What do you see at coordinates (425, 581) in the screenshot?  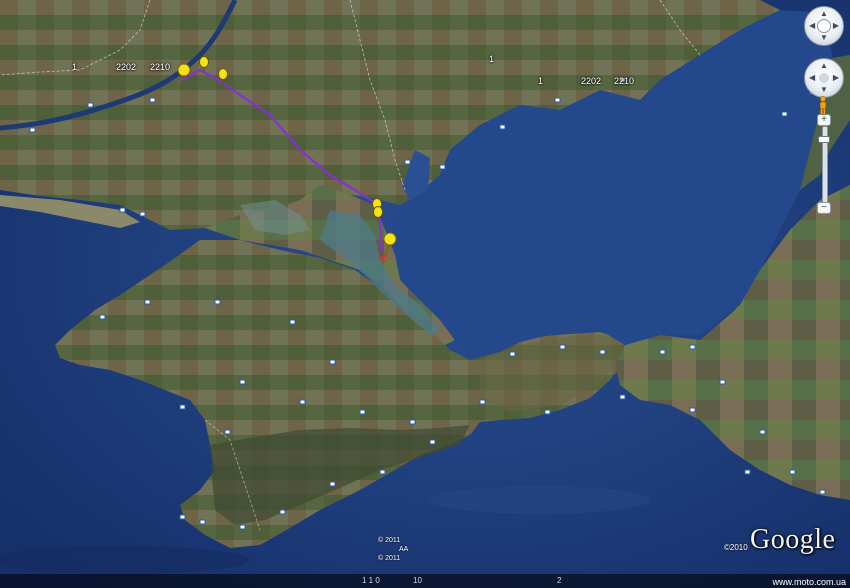 I see `status-bar: 1 1 0 10 2 www.moto.com.ua` at bounding box center [425, 581].